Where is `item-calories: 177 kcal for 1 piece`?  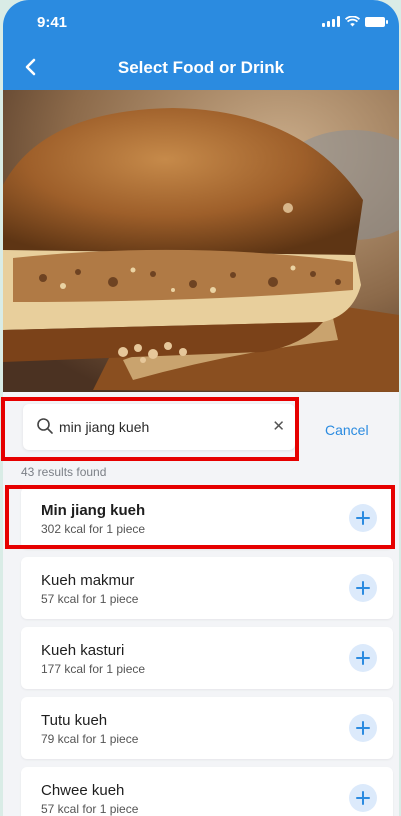
item-calories: 177 kcal for 1 piece is located at coordinates (93, 669).